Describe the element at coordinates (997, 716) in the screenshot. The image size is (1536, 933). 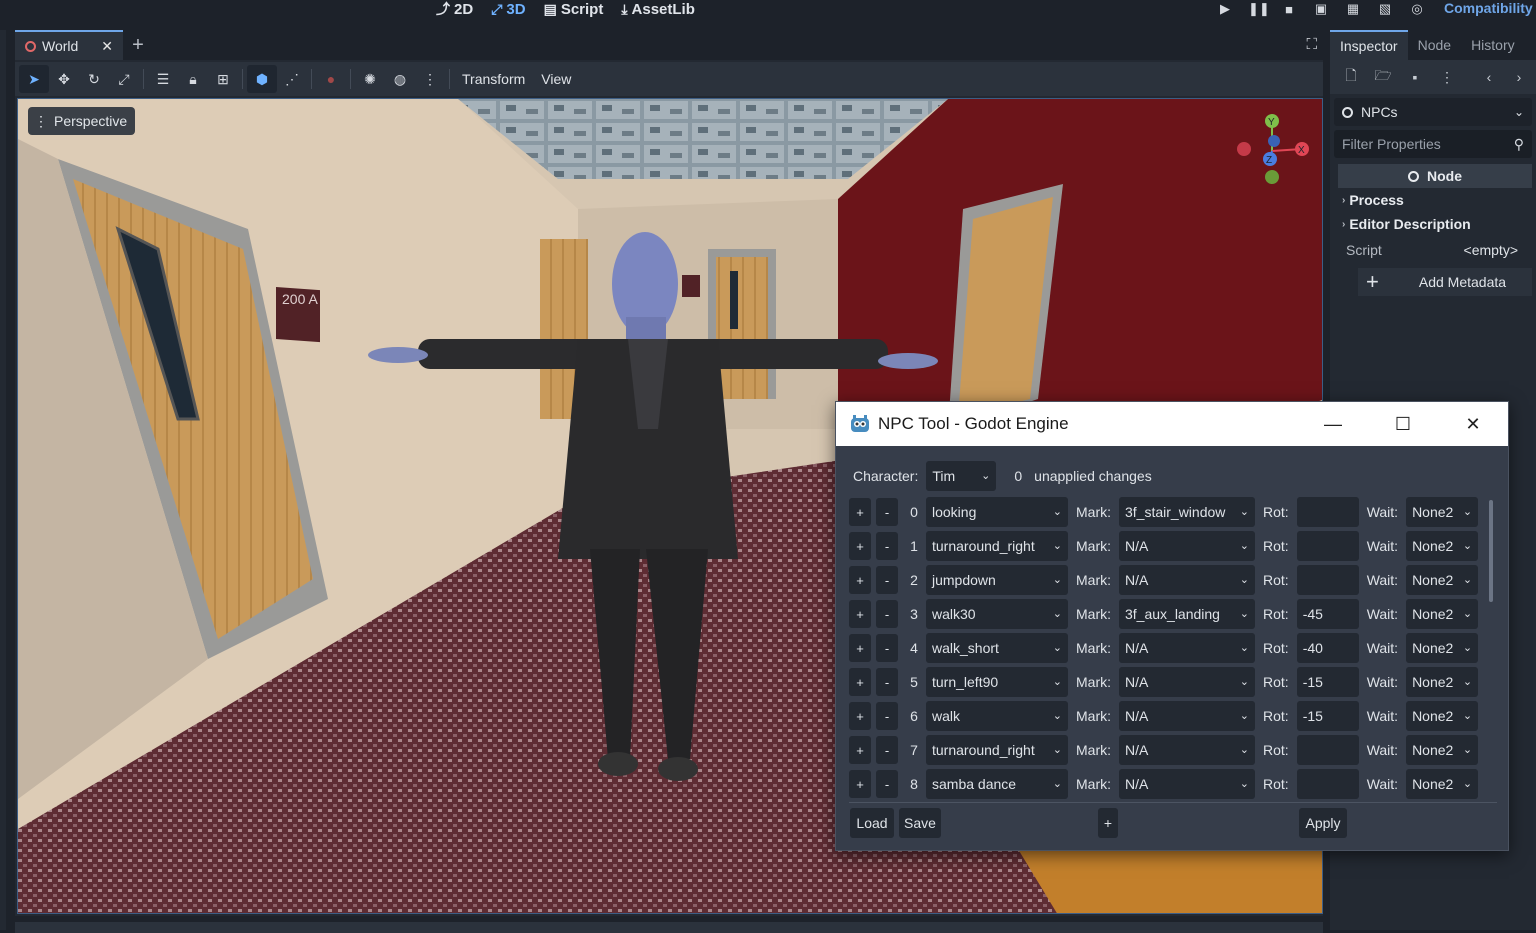
I see `animation-dropdown: walk ⌄` at that location.